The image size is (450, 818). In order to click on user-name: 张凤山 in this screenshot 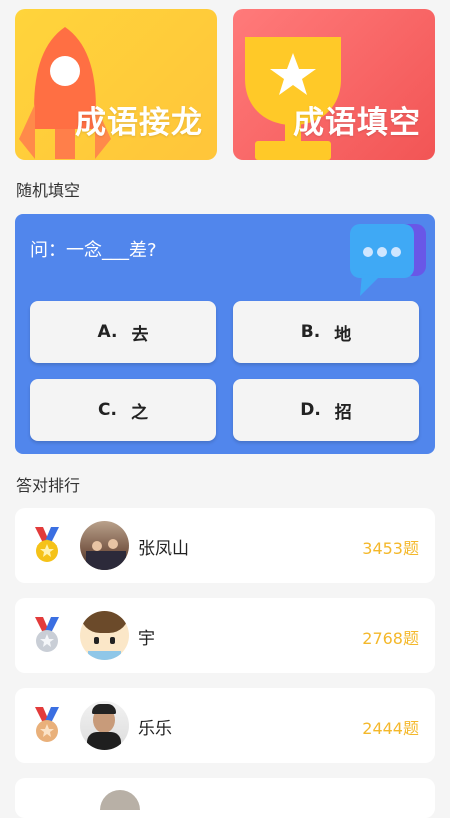, I will do `click(163, 549)`.